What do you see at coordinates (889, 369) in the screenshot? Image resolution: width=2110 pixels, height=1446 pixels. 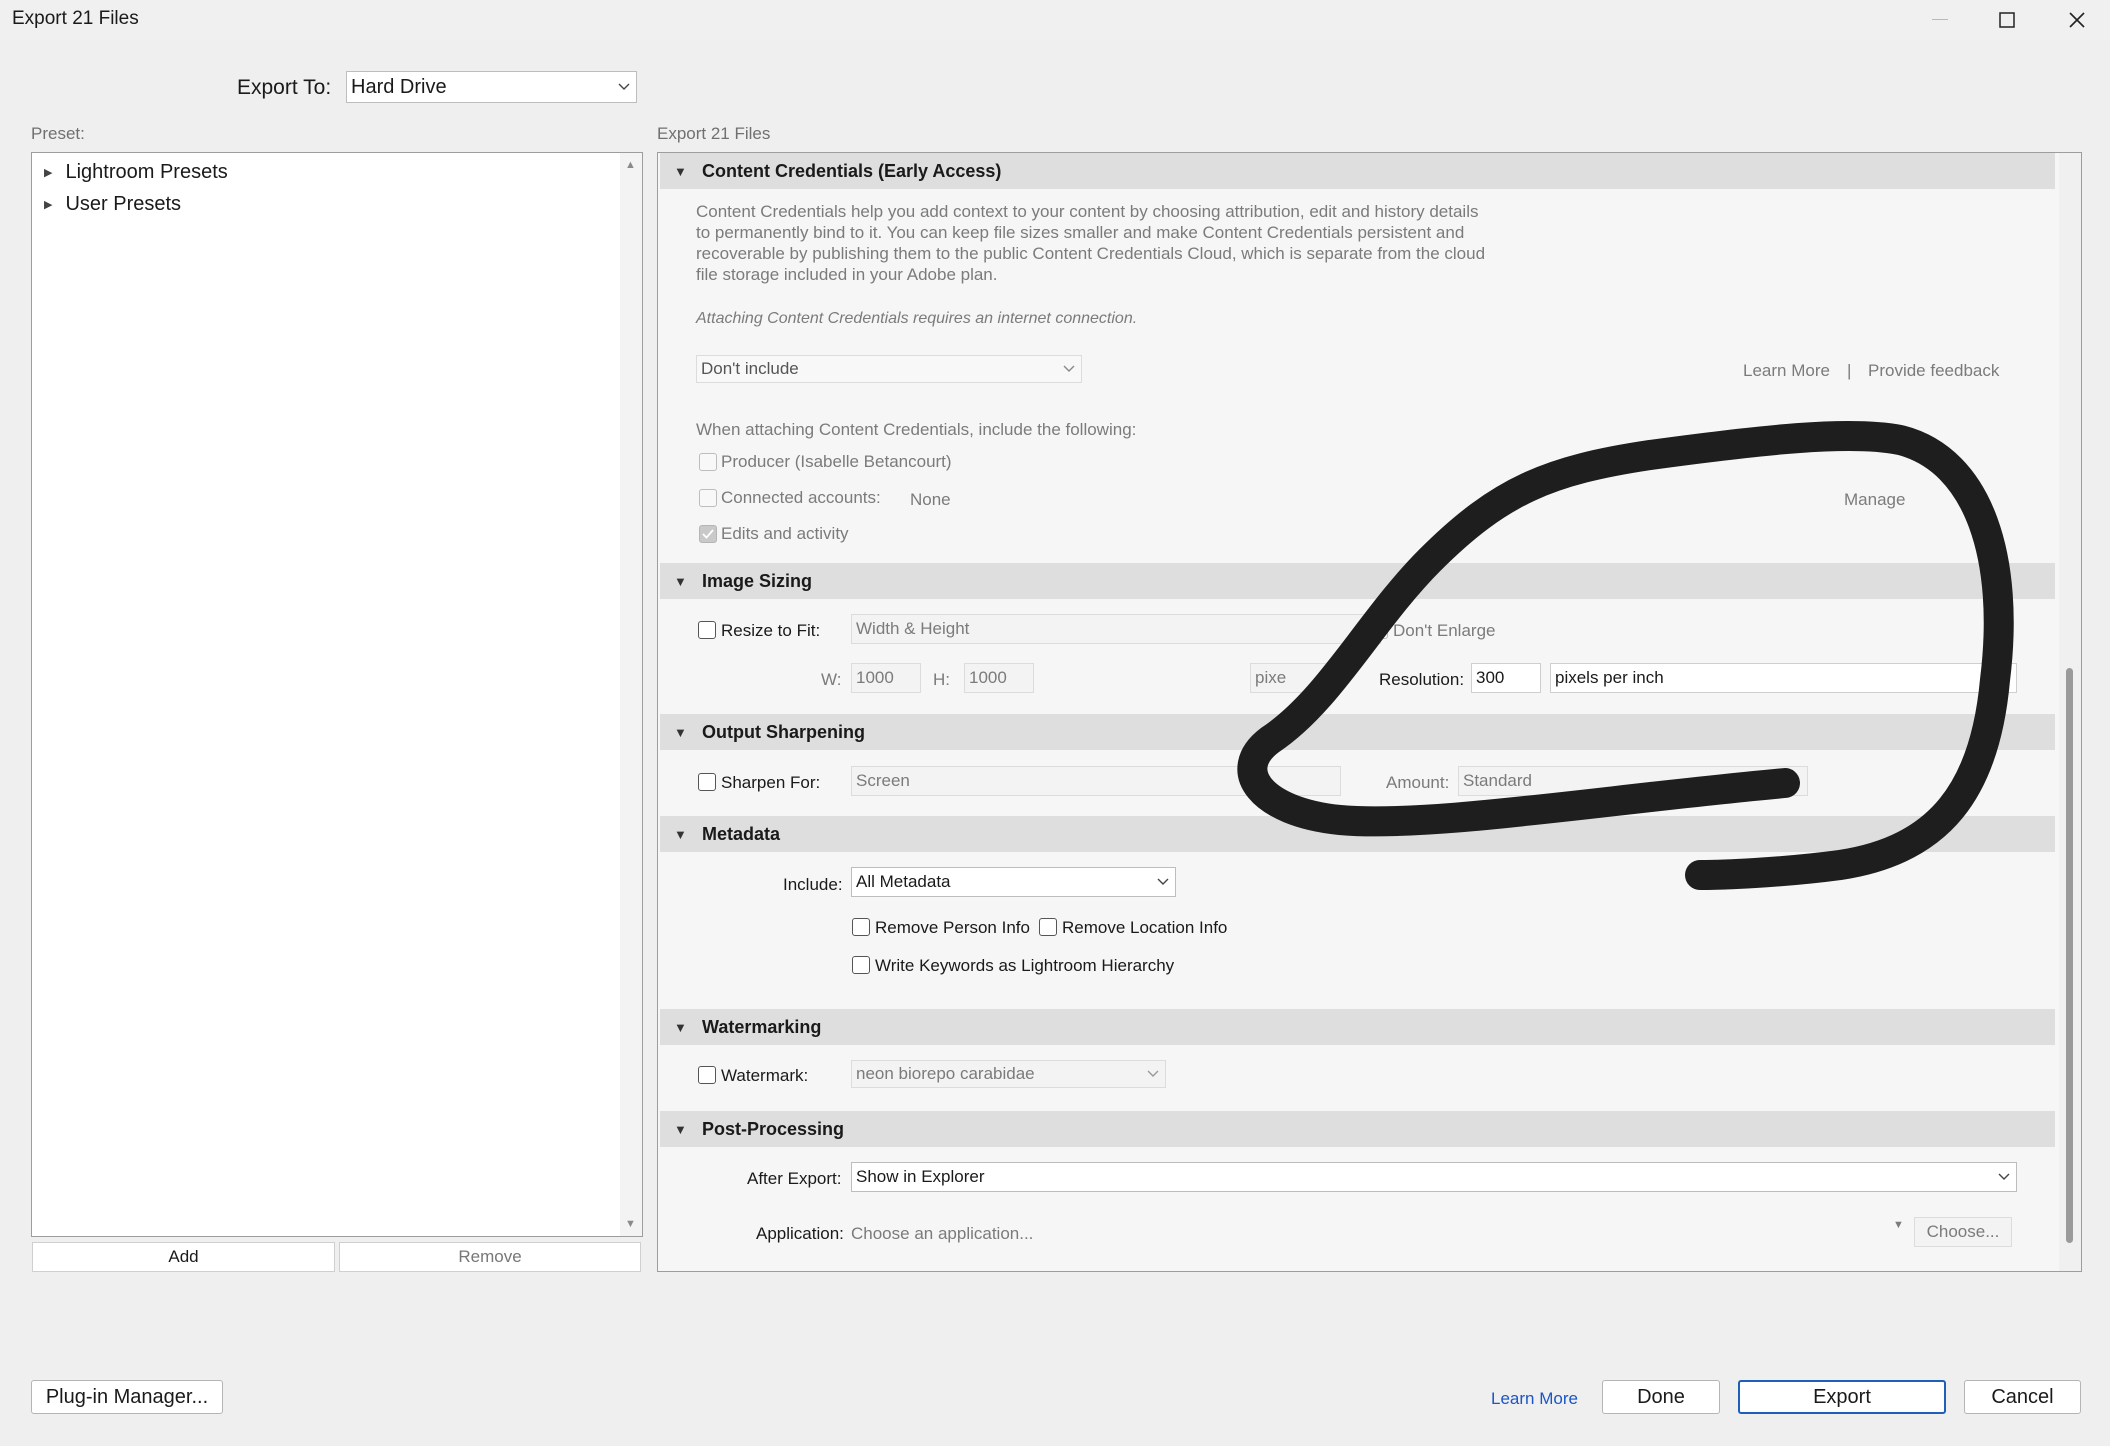 I see `content-credentials-select: Don't include` at bounding box center [889, 369].